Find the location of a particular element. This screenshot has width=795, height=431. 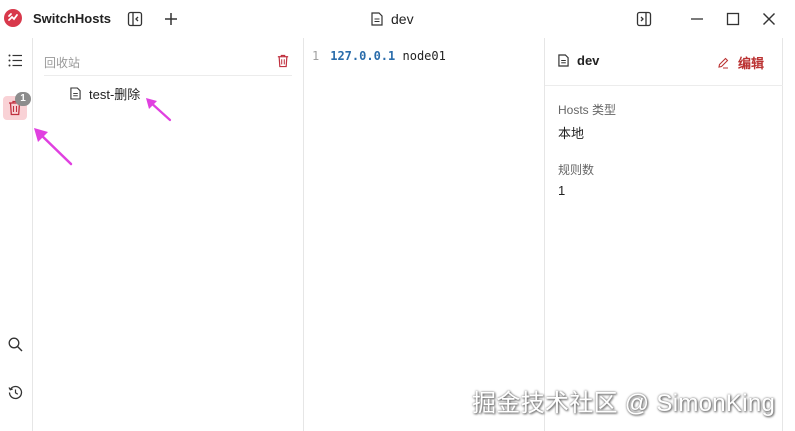

info-title-text: dev is located at coordinates (588, 60).